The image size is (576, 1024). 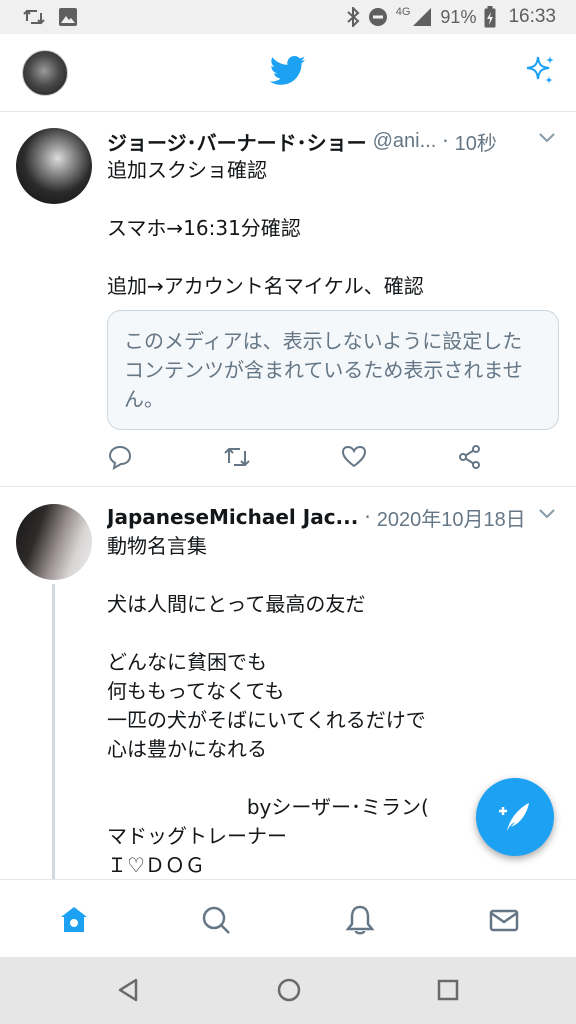 What do you see at coordinates (120, 457) in the screenshot?
I see `reply-icon` at bounding box center [120, 457].